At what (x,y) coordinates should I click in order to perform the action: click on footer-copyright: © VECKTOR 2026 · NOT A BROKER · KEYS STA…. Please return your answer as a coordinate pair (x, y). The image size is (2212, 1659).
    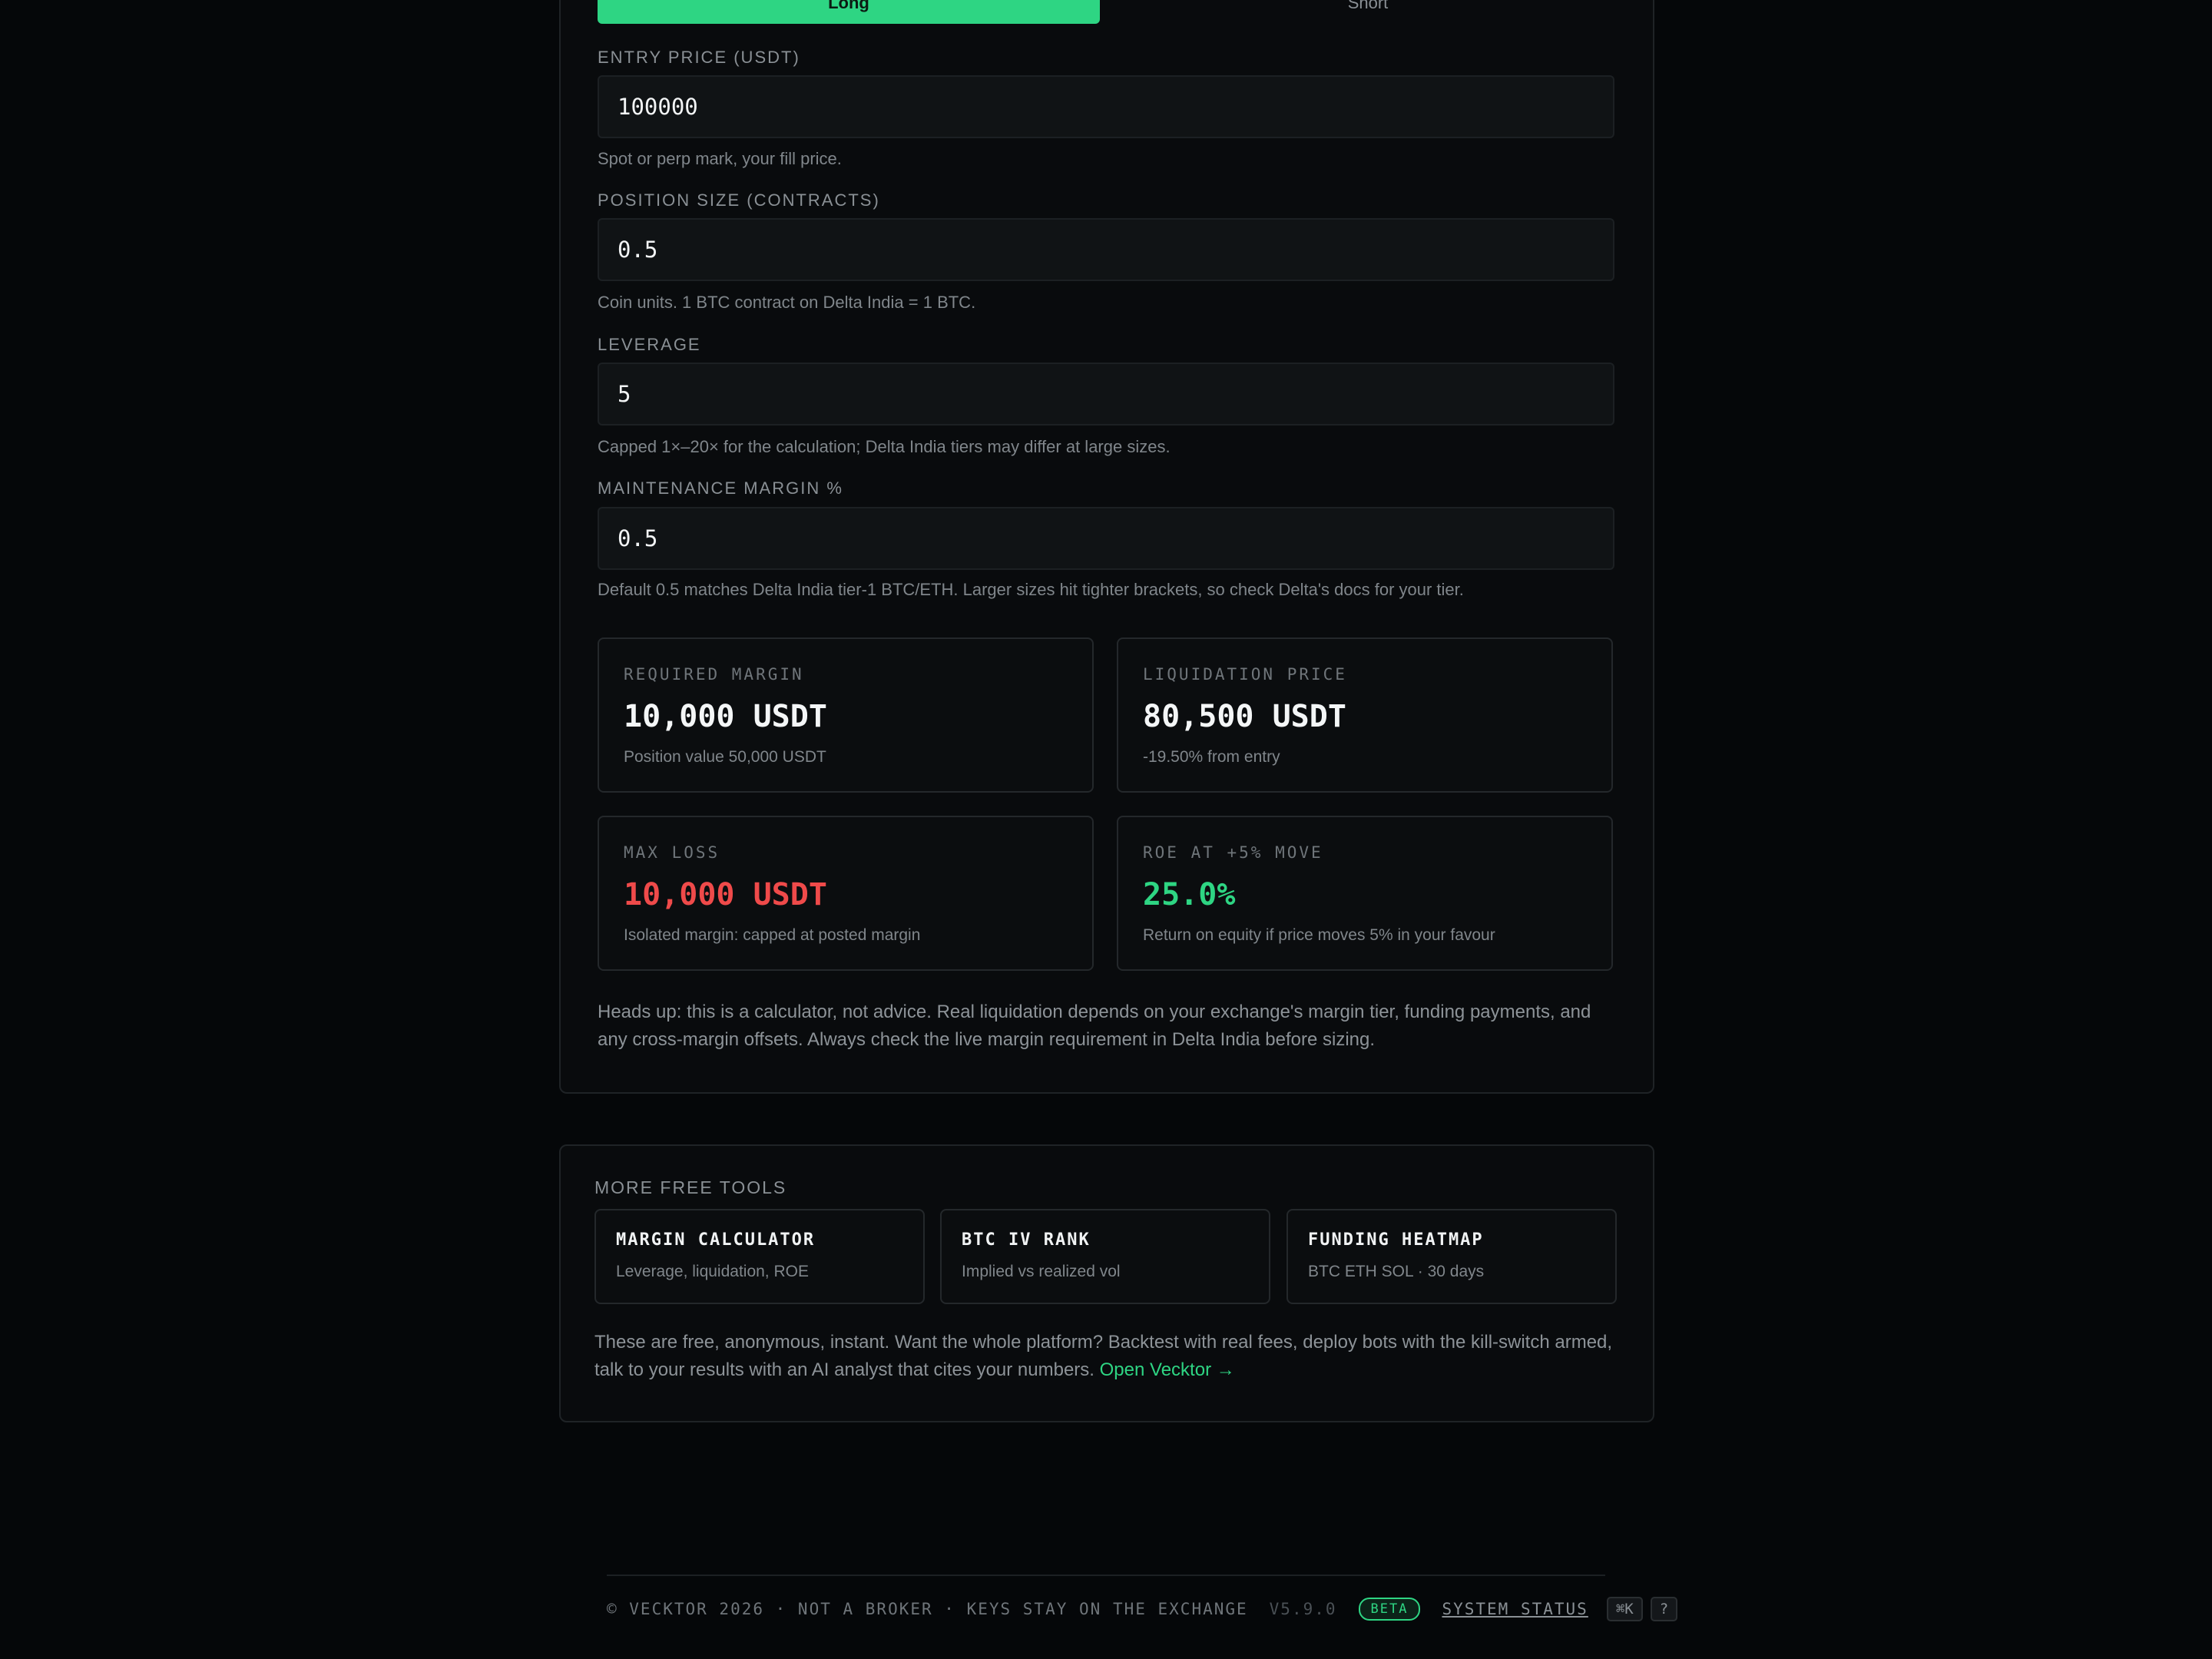
    Looking at the image, I should click on (928, 1609).